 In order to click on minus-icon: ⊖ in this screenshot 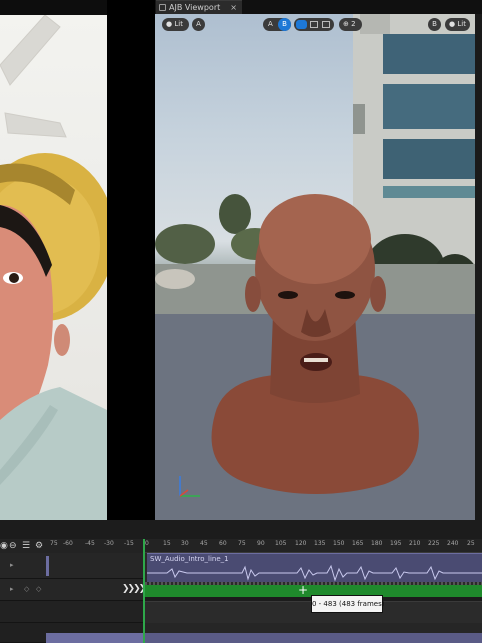, I will do `click(13, 546)`.